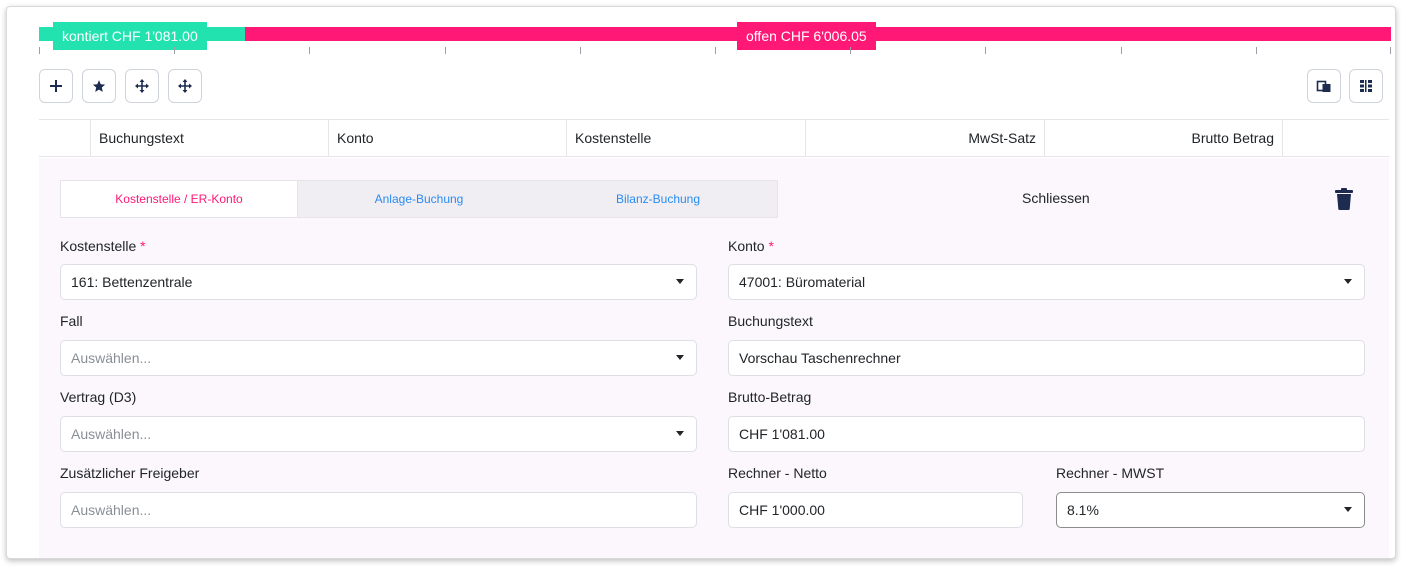 The height and width of the screenshot is (567, 1404). I want to click on move-button, so click(142, 86).